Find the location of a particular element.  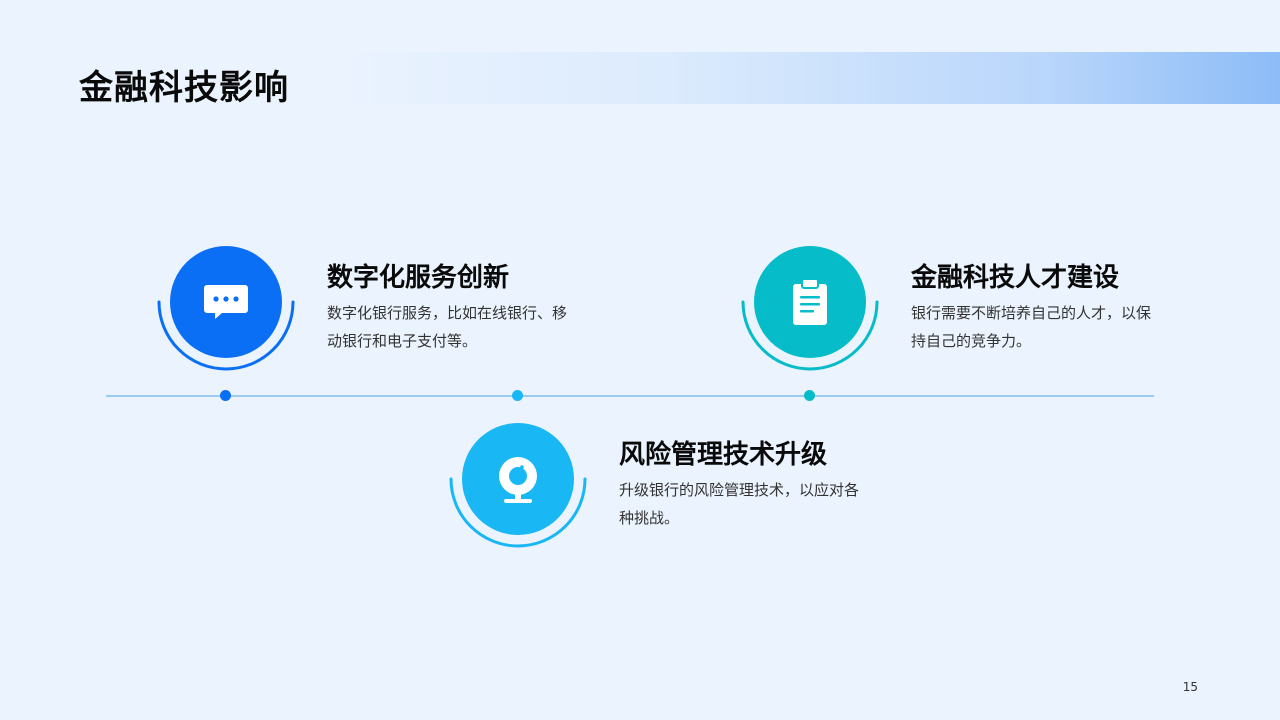

item-description-3: 银行需要不断培养自己的人才，以保持自己的竞争力。 is located at coordinates (1031, 327).